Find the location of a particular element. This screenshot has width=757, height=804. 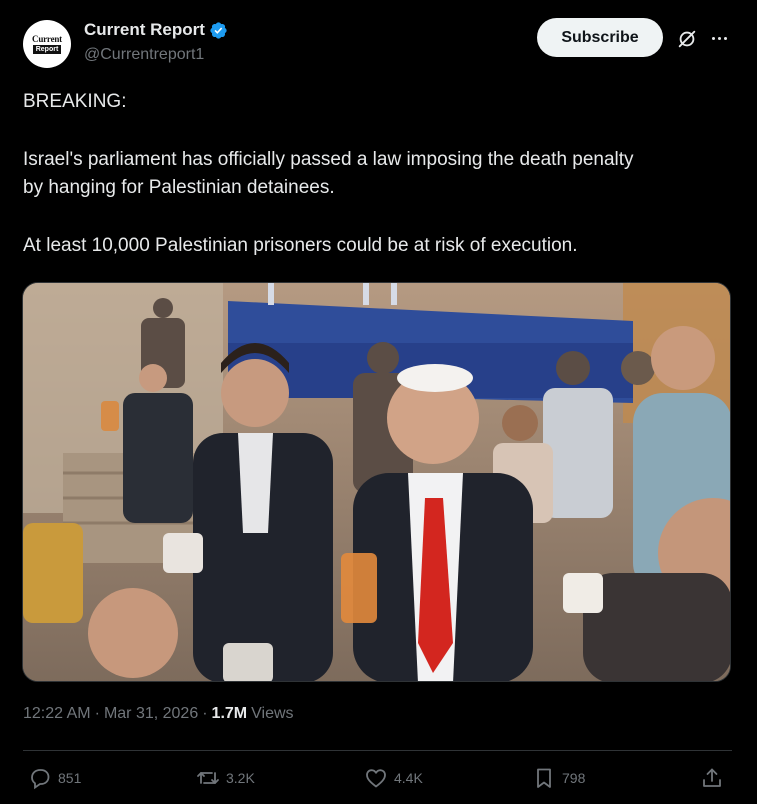

subscribe-button: Subscribe is located at coordinates (600, 37).